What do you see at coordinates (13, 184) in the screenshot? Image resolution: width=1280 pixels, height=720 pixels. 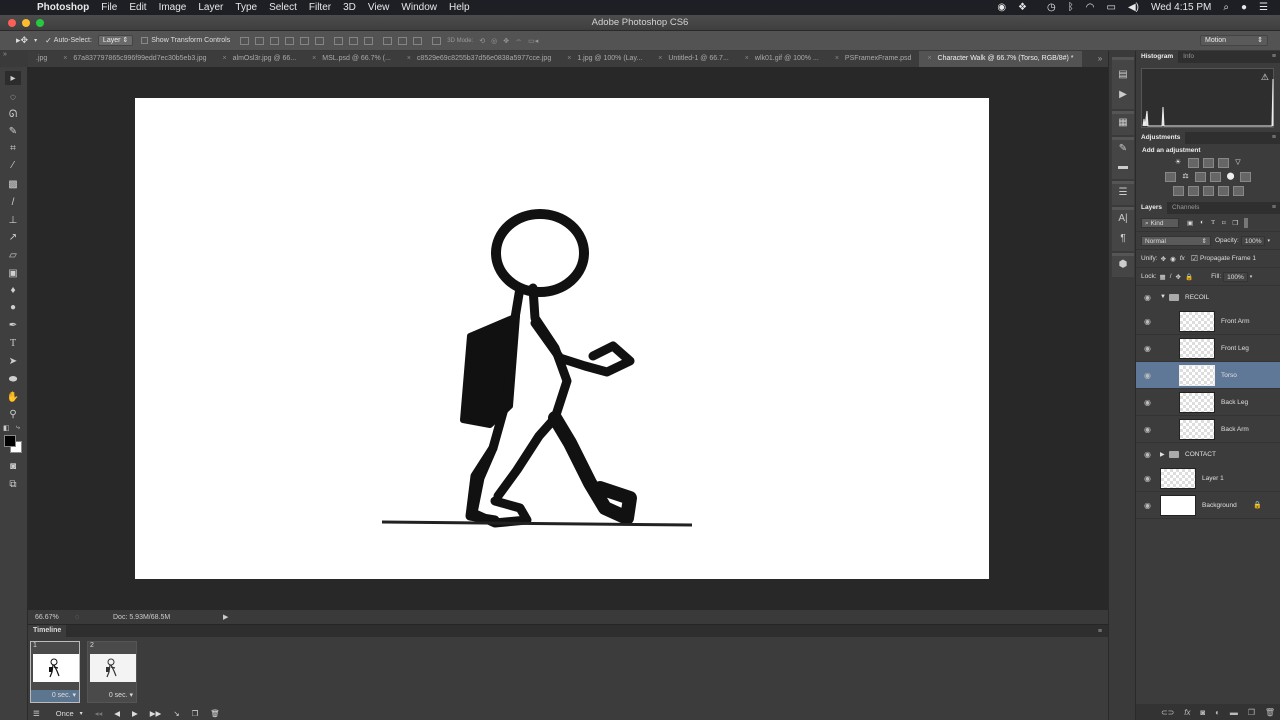 I see `healing-brush-tool: ▩` at bounding box center [13, 184].